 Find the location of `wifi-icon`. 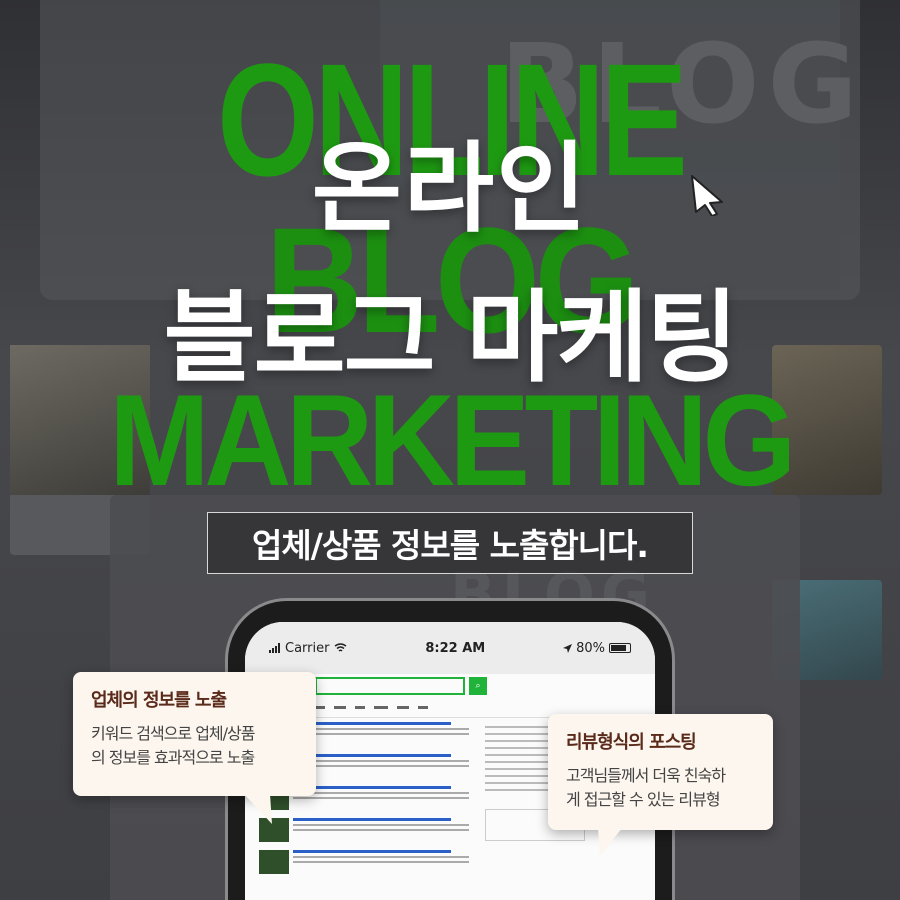

wifi-icon is located at coordinates (341, 647).